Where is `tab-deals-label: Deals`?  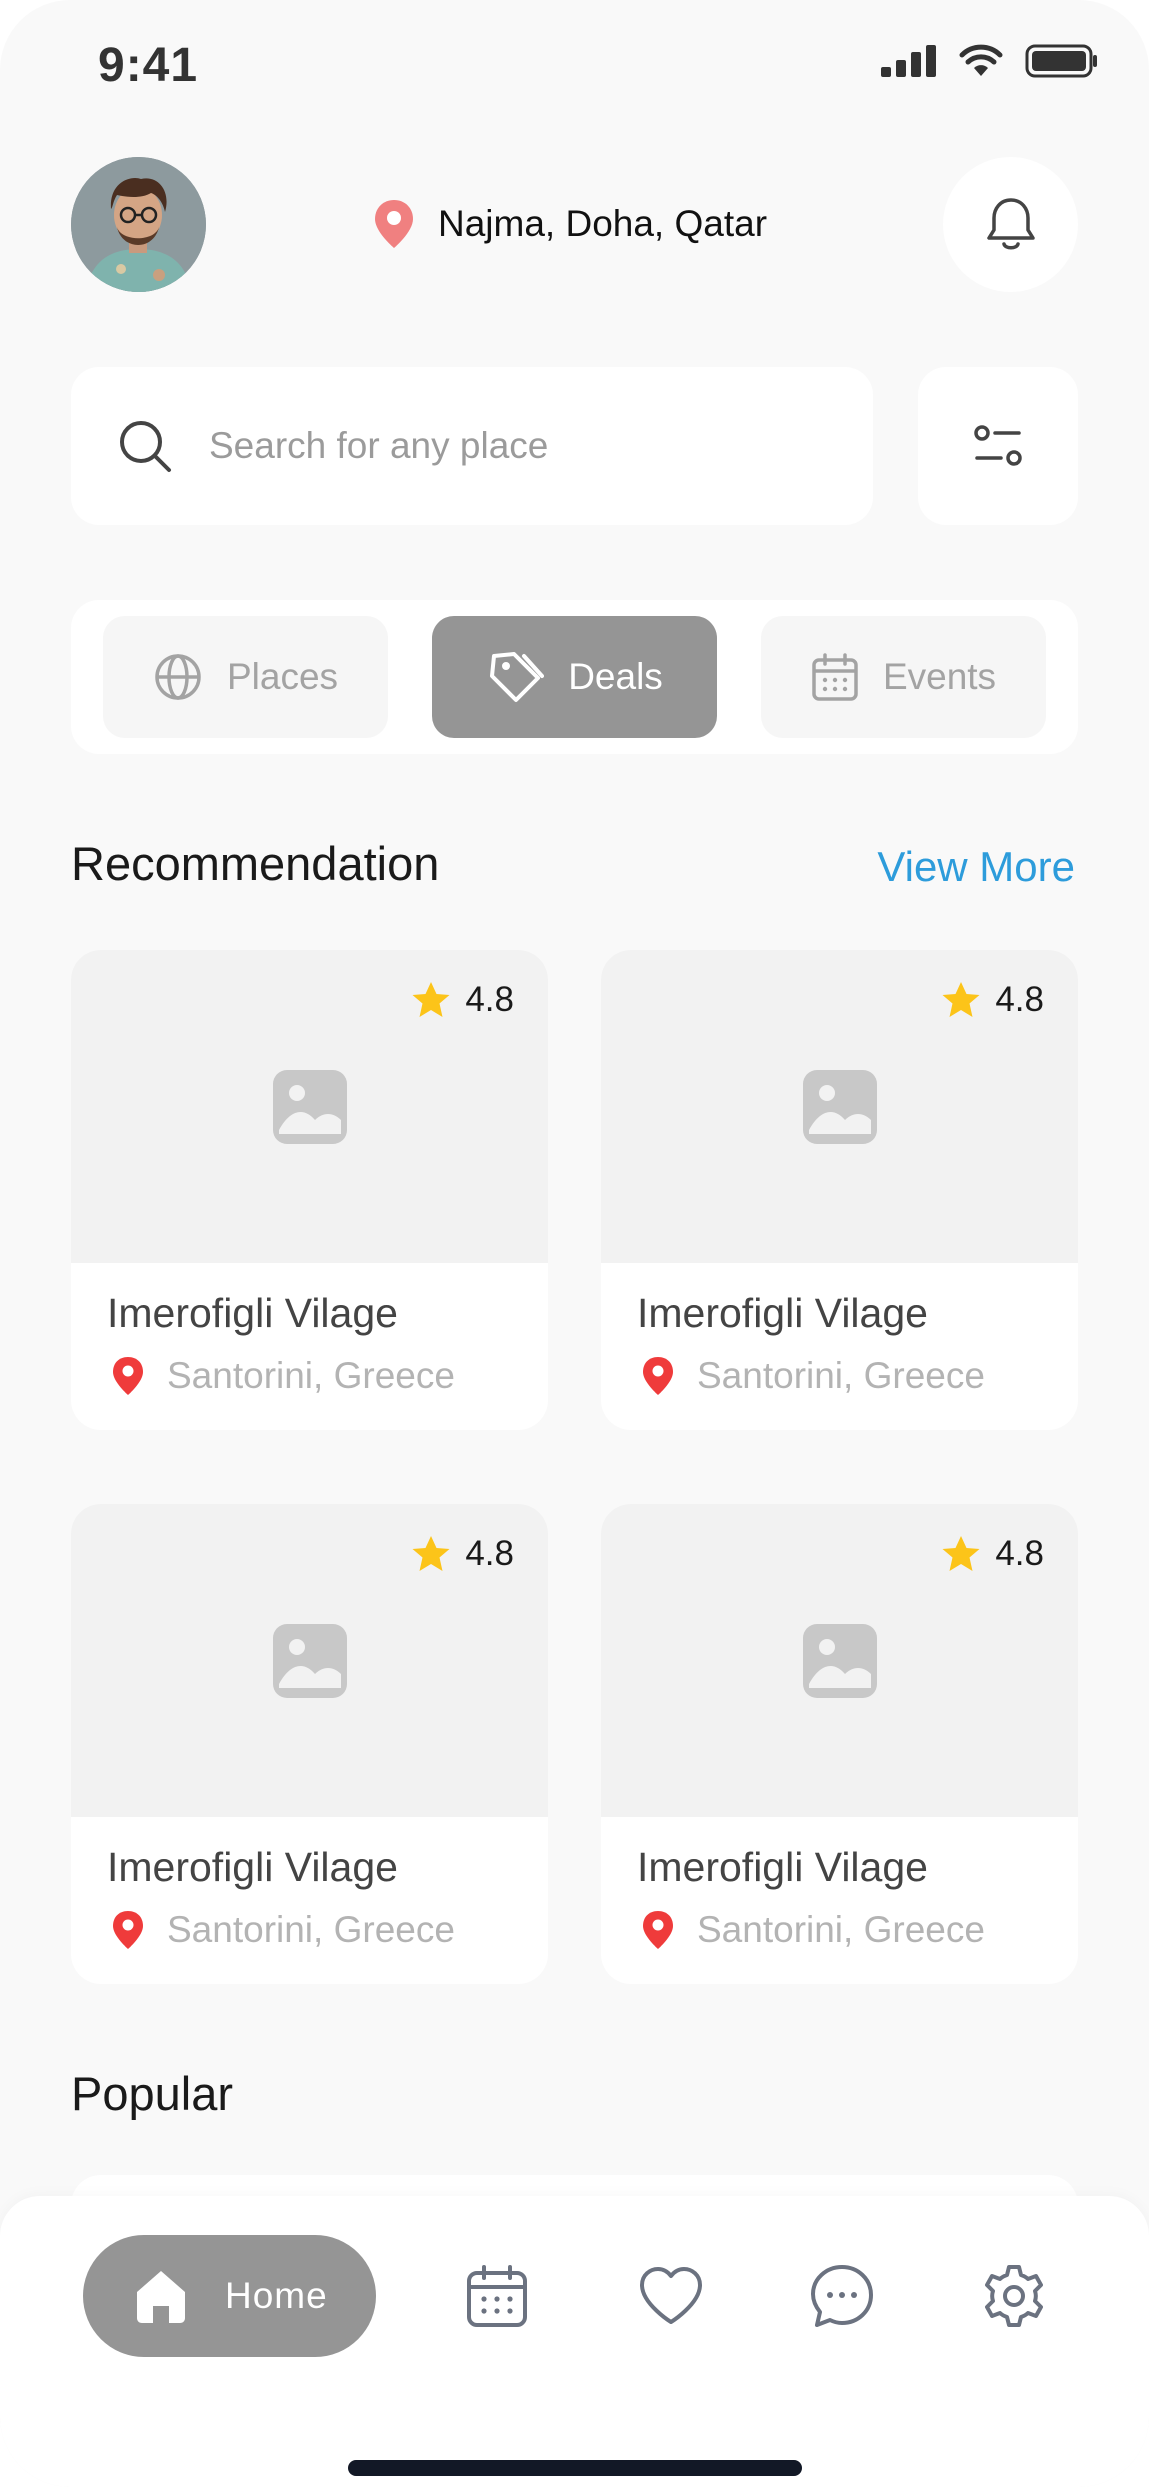 tab-deals-label: Deals is located at coordinates (615, 676).